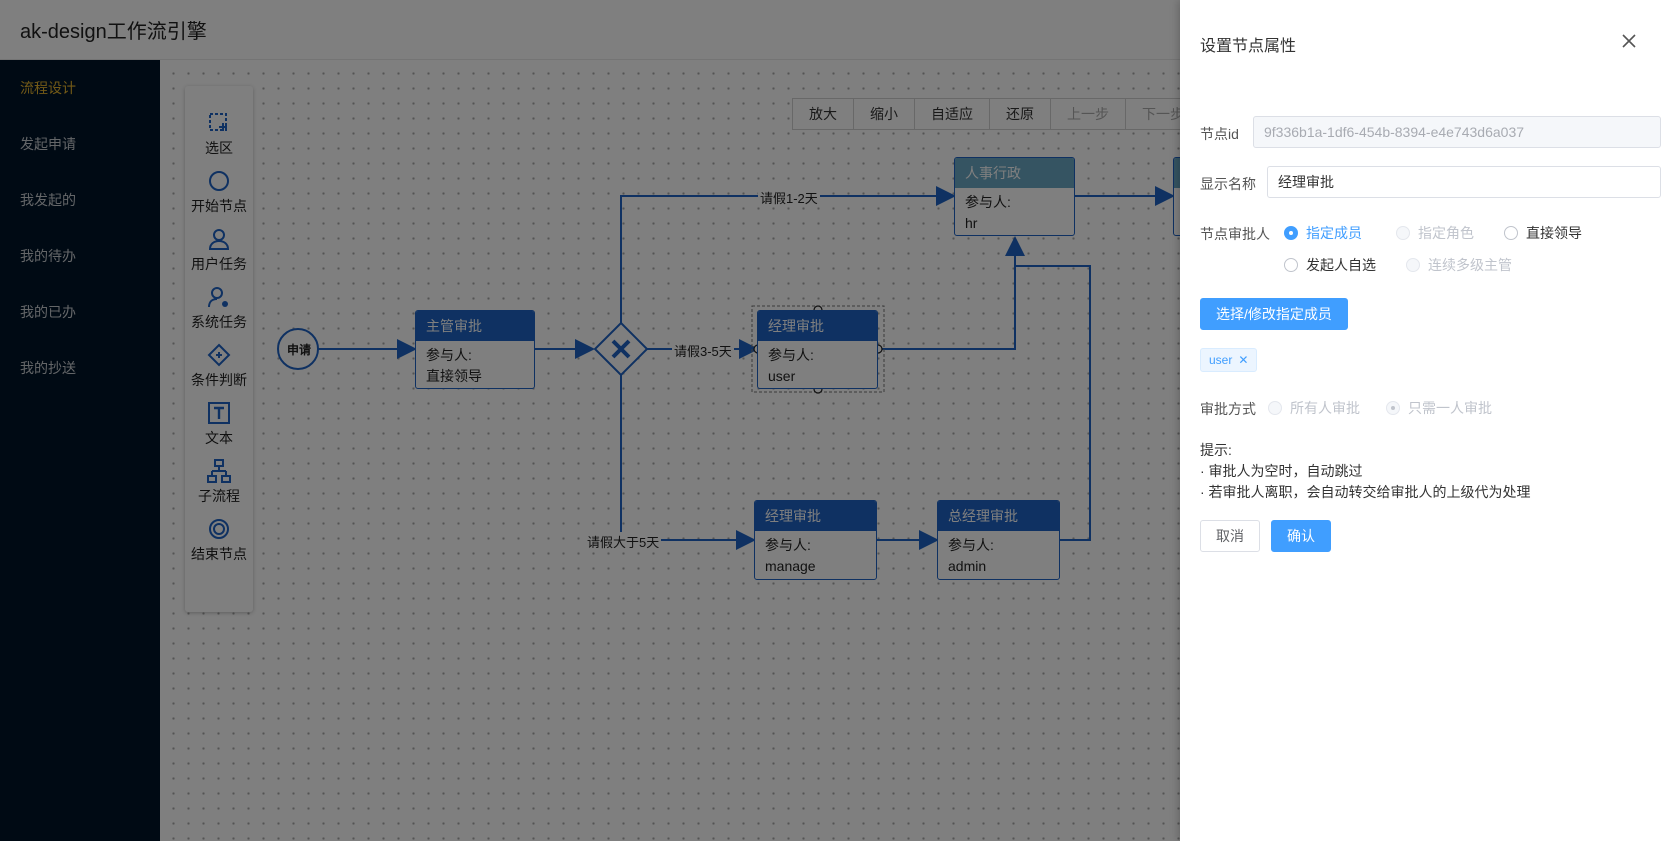 Image resolution: width=1679 pixels, height=841 pixels. I want to click on display-name-label: 显示名称, so click(1228, 184).